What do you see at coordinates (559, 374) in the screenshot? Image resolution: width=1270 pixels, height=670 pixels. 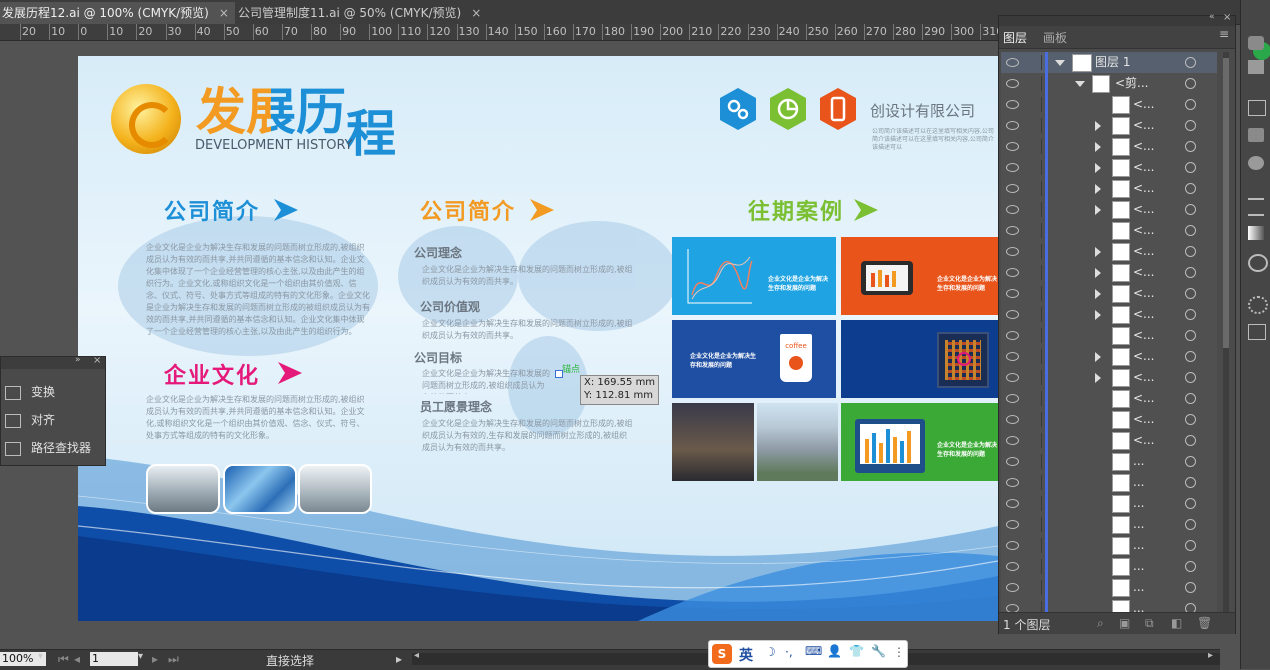 I see `anchor-point` at bounding box center [559, 374].